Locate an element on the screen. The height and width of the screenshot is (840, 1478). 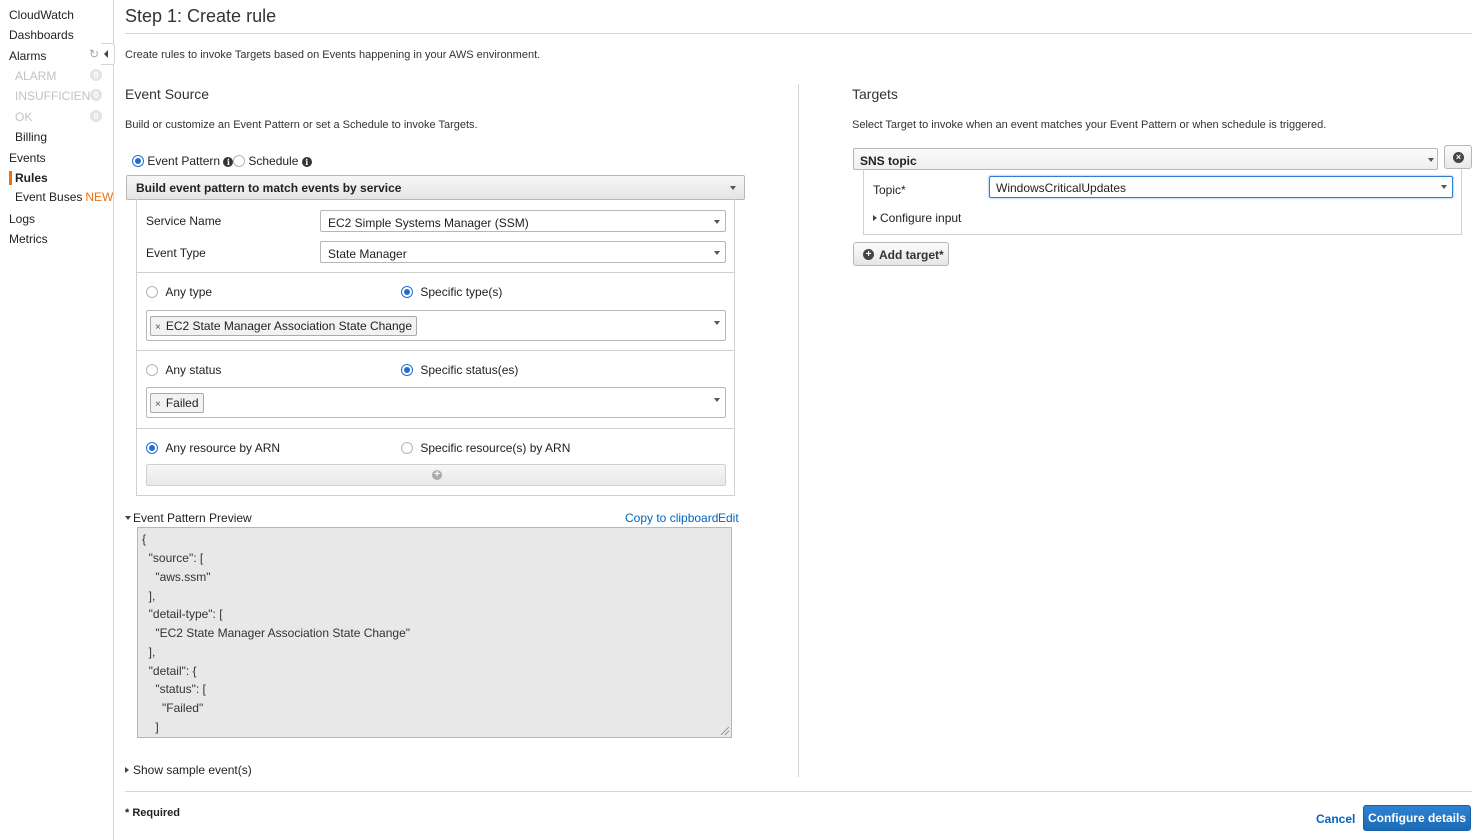
schedule-option: Schedule i is located at coordinates (272, 161).